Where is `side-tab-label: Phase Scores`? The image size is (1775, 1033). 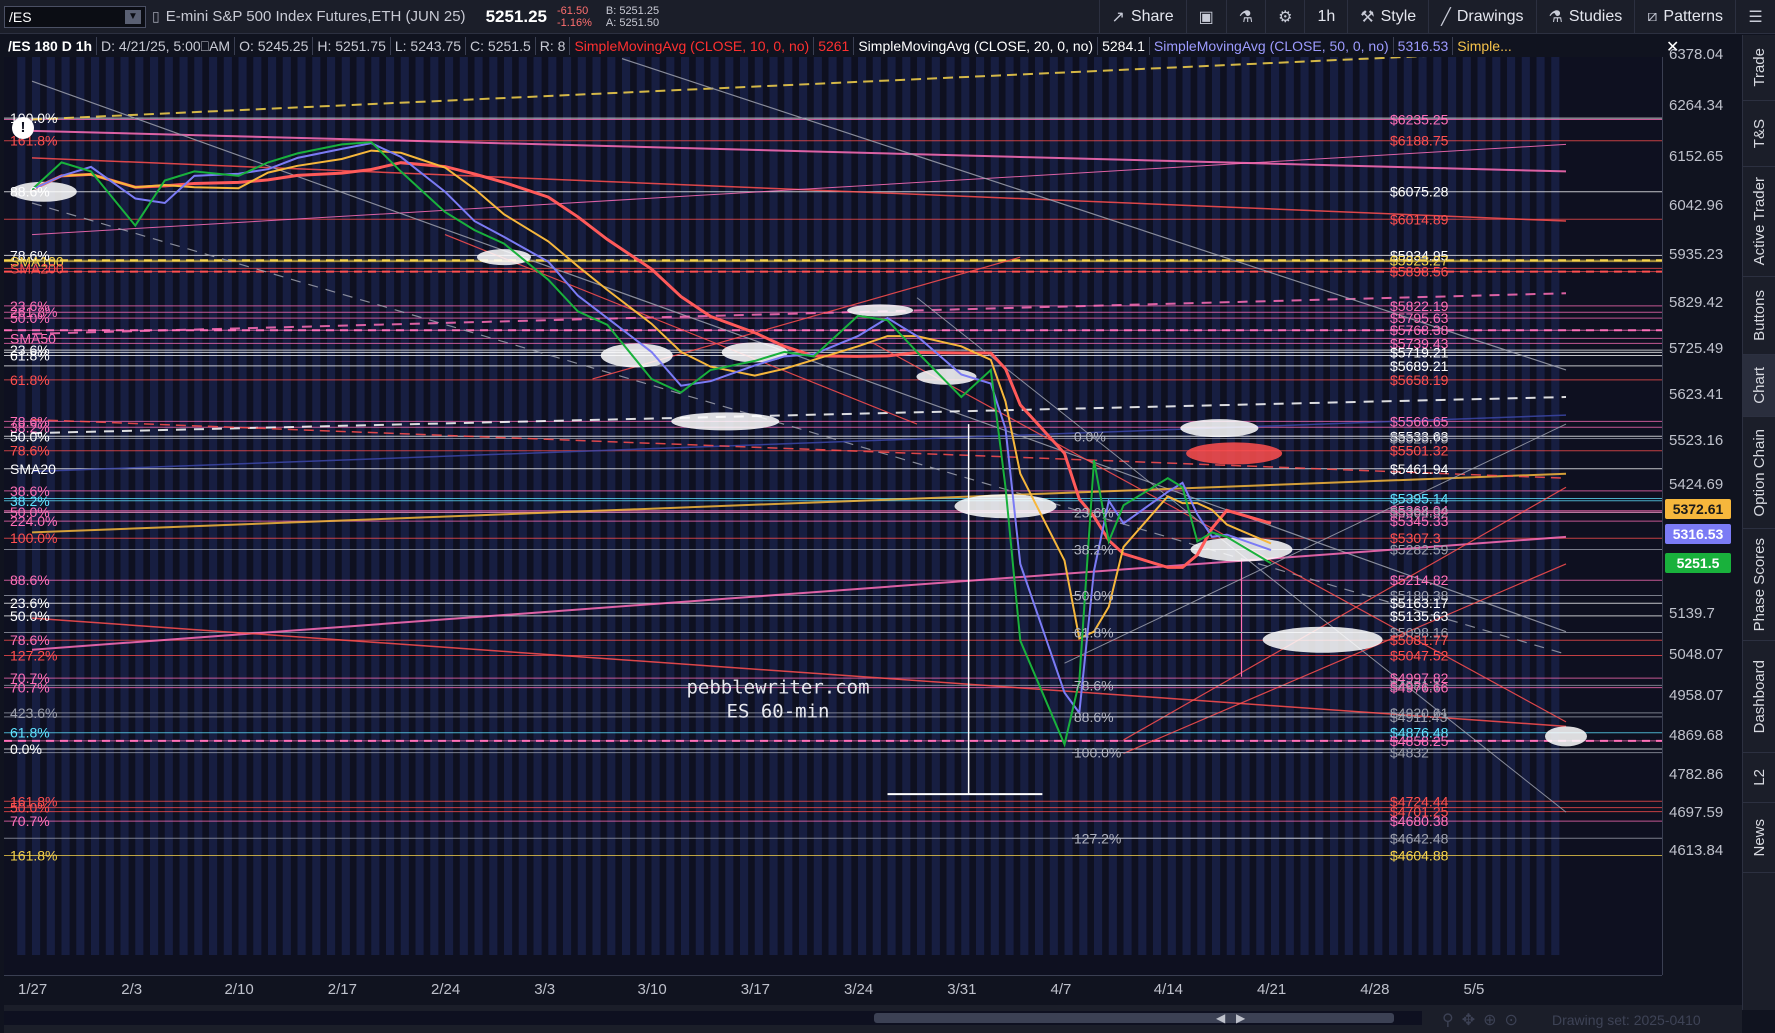 side-tab-label: Phase Scores is located at coordinates (1759, 584).